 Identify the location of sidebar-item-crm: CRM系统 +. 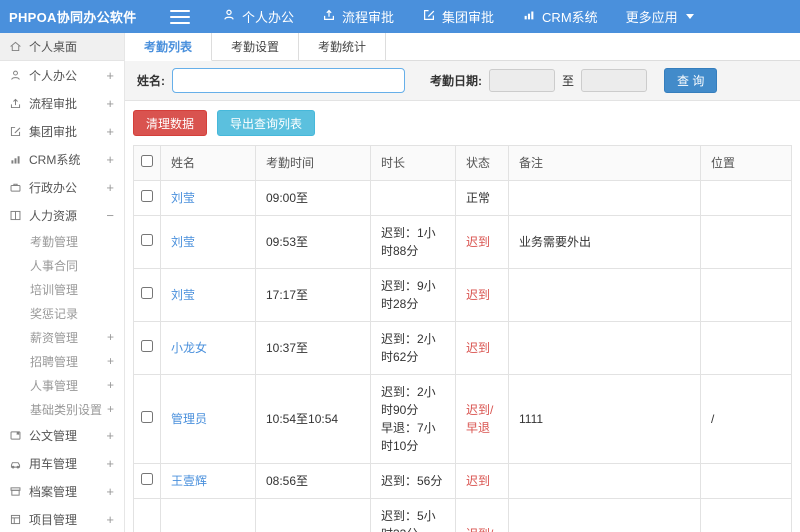
(62, 159).